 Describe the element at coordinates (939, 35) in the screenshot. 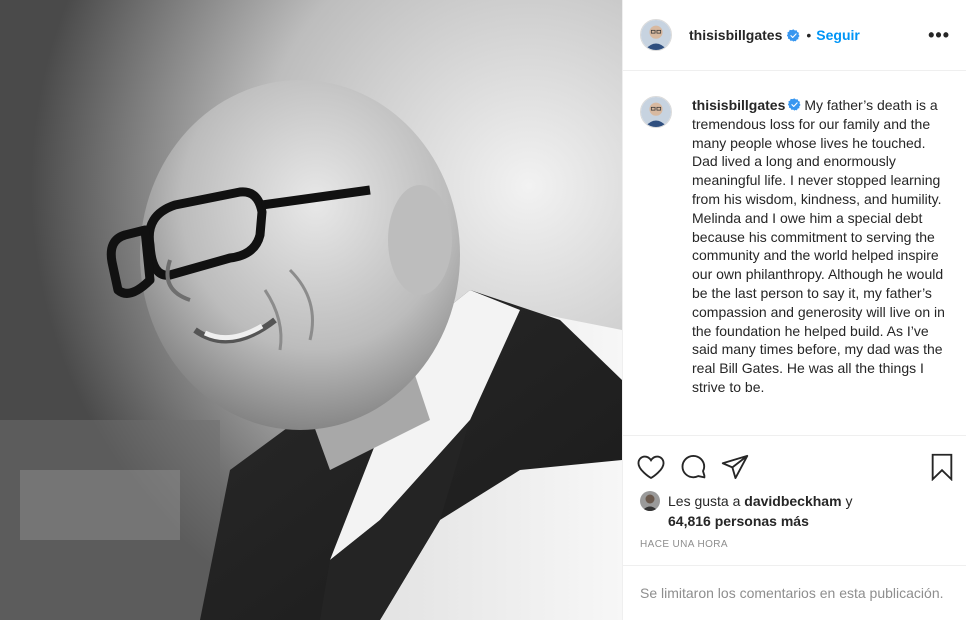

I see `more-options-icon: •••` at that location.